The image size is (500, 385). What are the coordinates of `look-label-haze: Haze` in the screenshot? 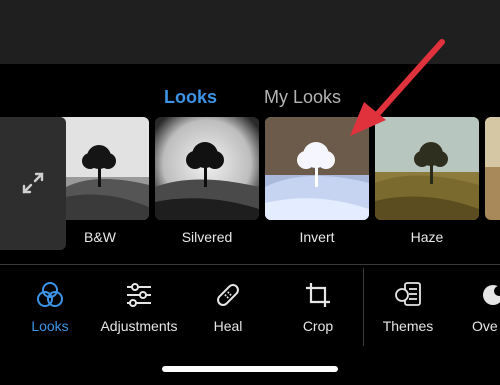 It's located at (427, 237).